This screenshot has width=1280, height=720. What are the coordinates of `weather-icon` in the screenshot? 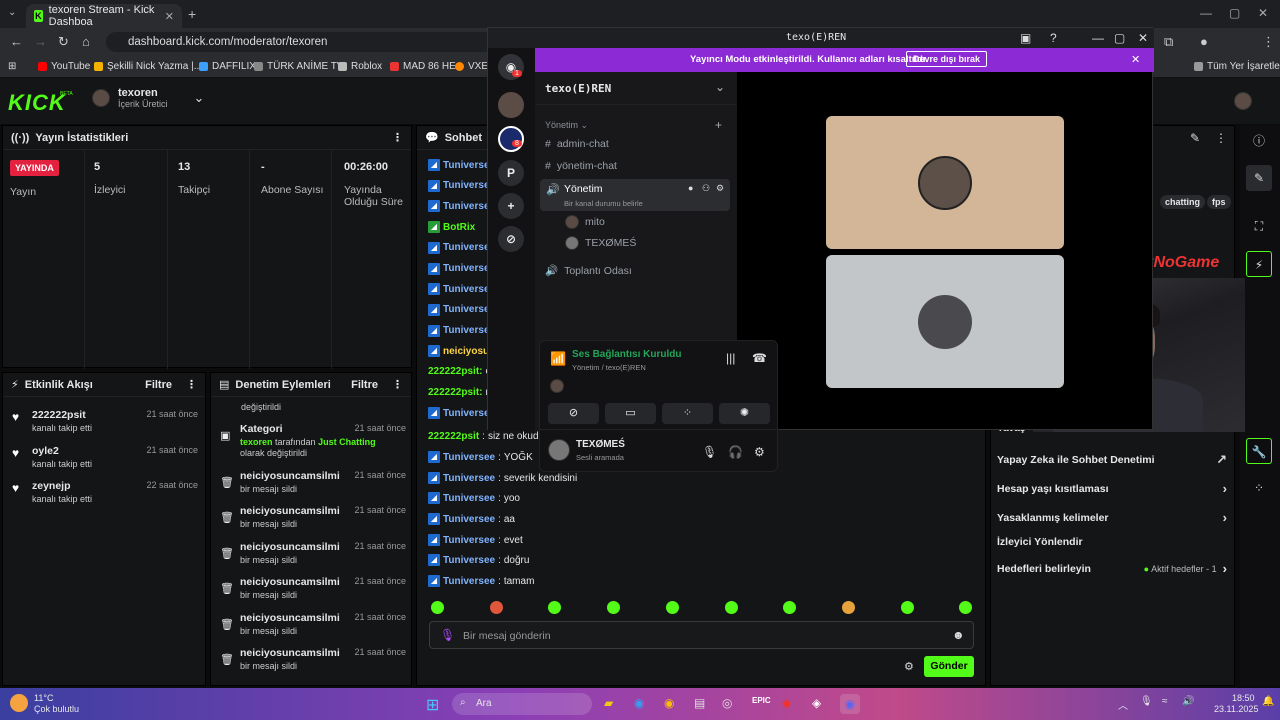 It's located at (19, 703).